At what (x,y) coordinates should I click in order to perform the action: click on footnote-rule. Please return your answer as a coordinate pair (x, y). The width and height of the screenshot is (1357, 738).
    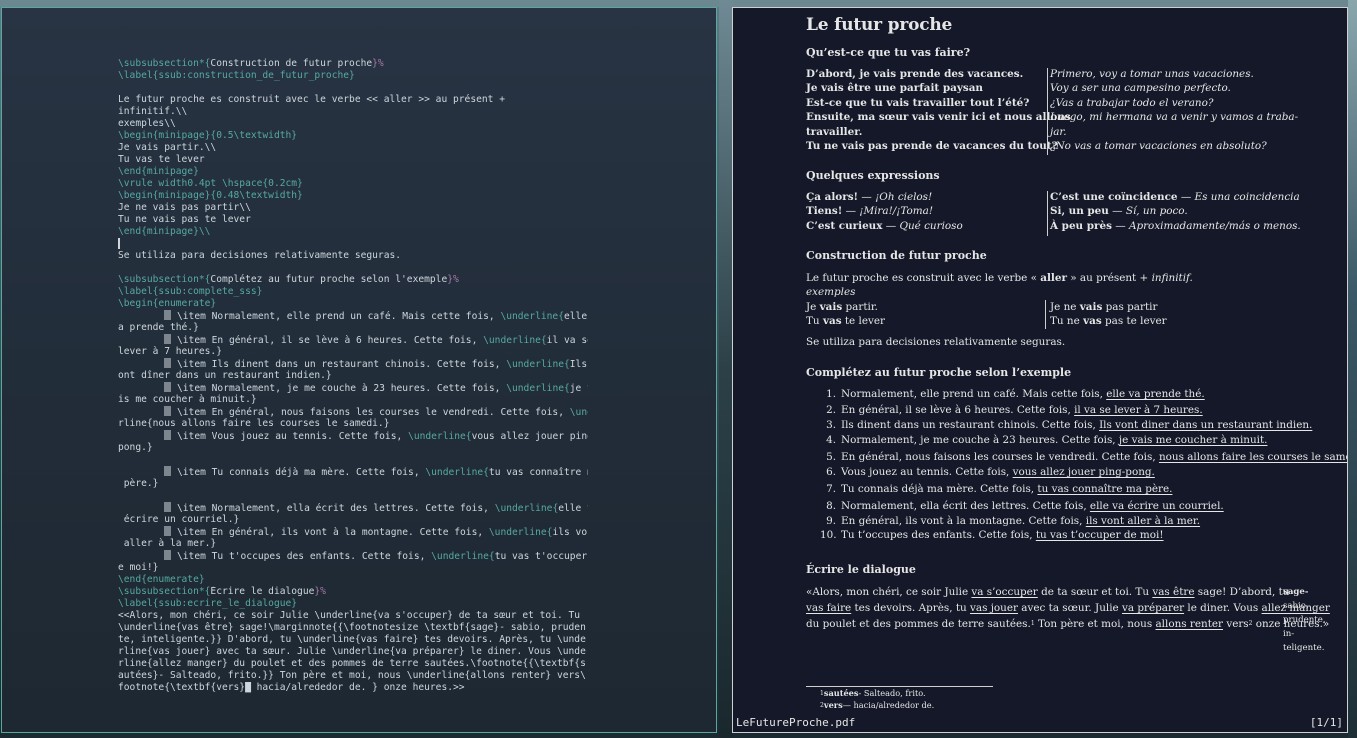
    Looking at the image, I should click on (899, 686).